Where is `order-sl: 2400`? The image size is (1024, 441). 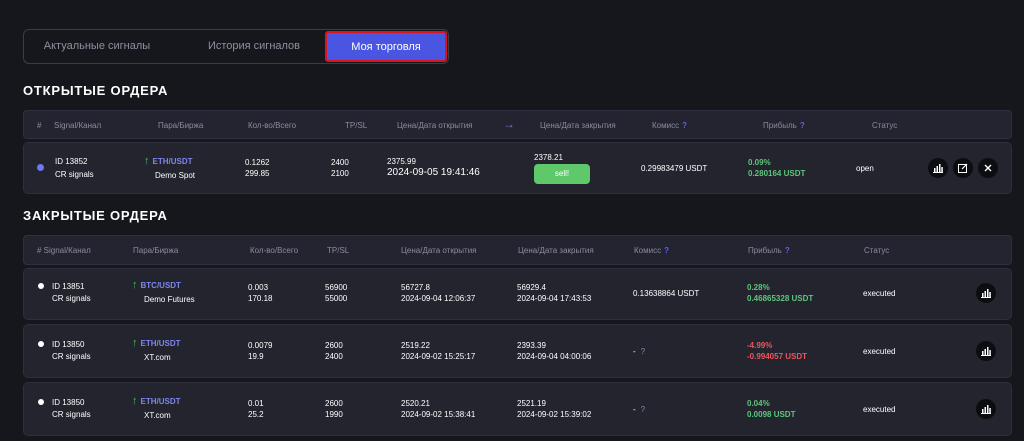 order-sl: 2400 is located at coordinates (334, 356).